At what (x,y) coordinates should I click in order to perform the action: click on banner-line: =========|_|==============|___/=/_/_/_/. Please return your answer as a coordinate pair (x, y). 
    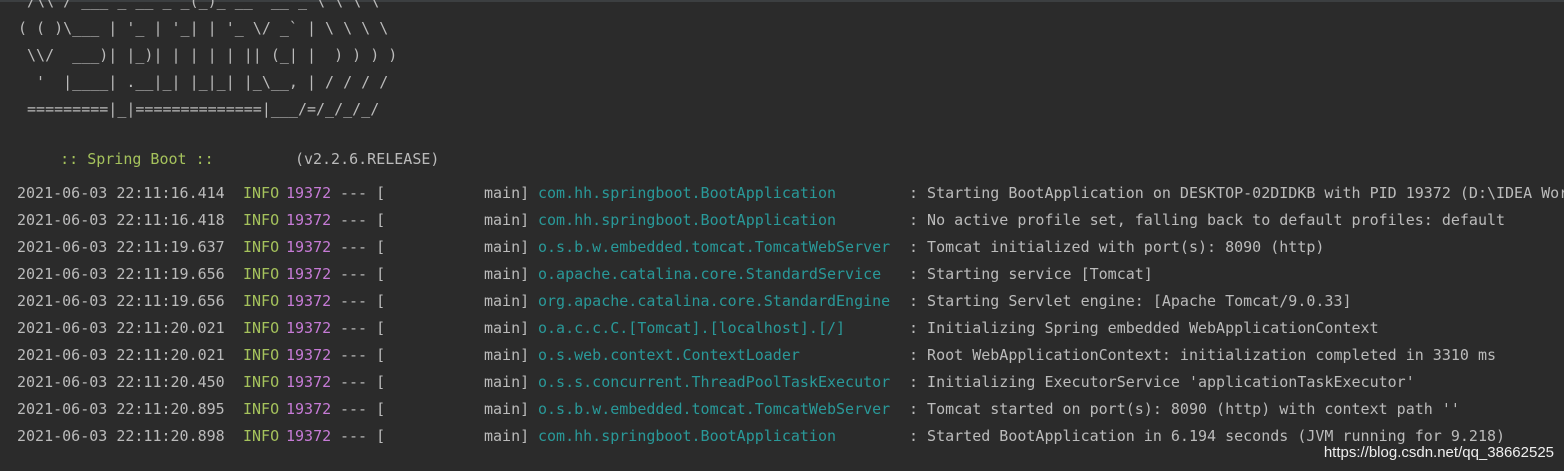
    Looking at the image, I should click on (199, 109).